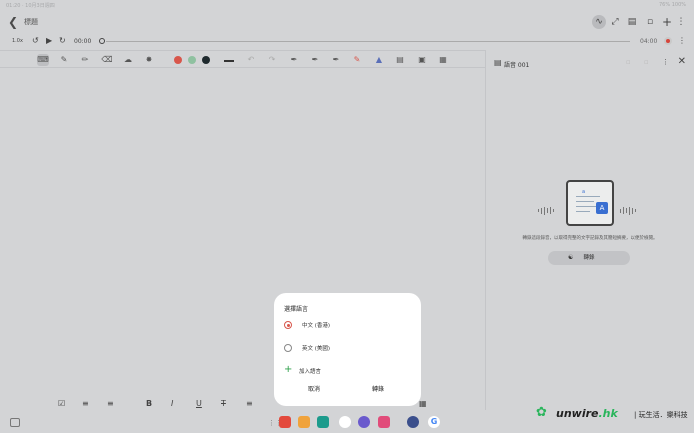  Describe the element at coordinates (272, 60) in the screenshot. I see `redo-icon: ↷` at that location.